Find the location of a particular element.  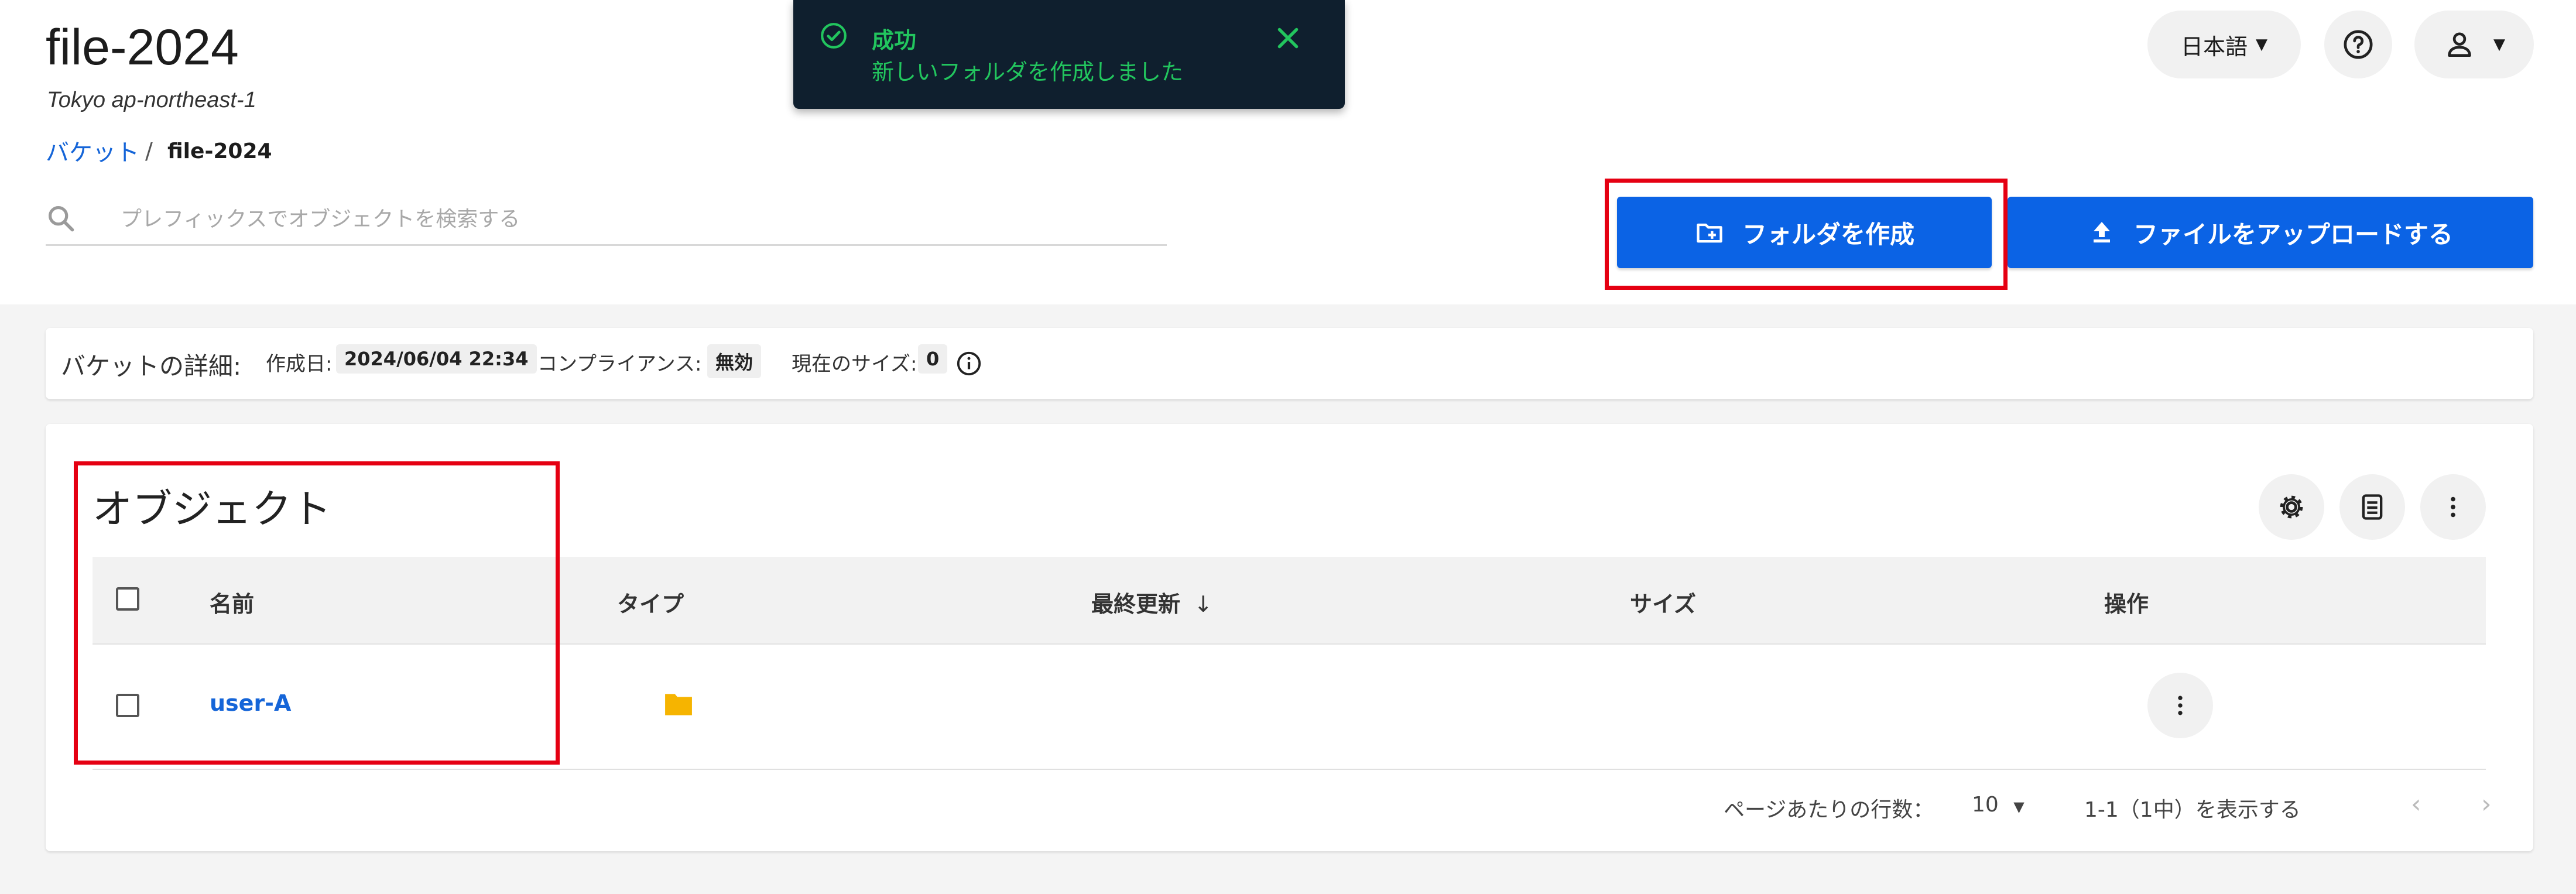

column-last-modified-label: 最終更新 is located at coordinates (1136, 604).